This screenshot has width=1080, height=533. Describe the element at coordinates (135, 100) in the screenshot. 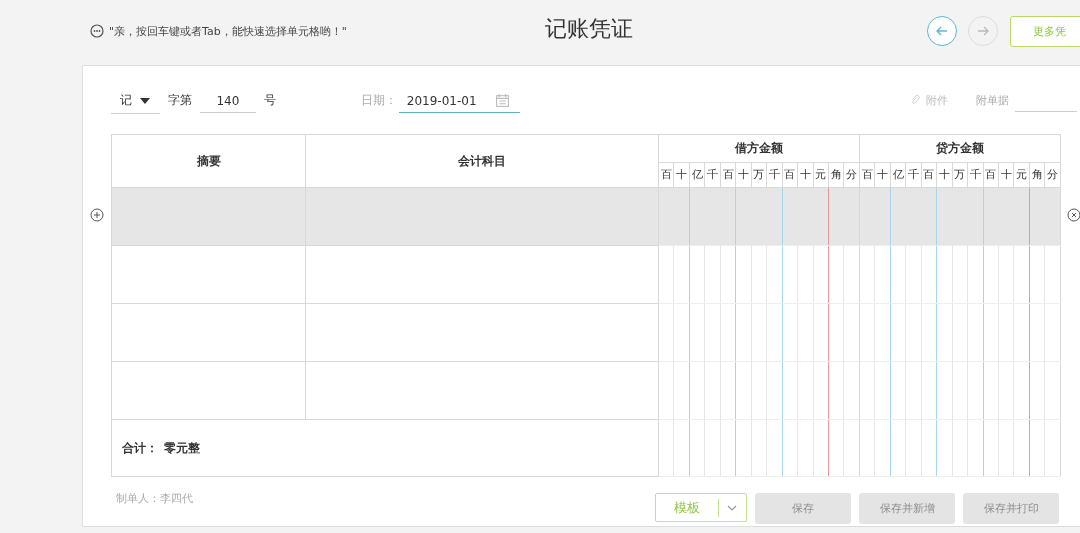

I see `voucher-type-select: 记` at that location.